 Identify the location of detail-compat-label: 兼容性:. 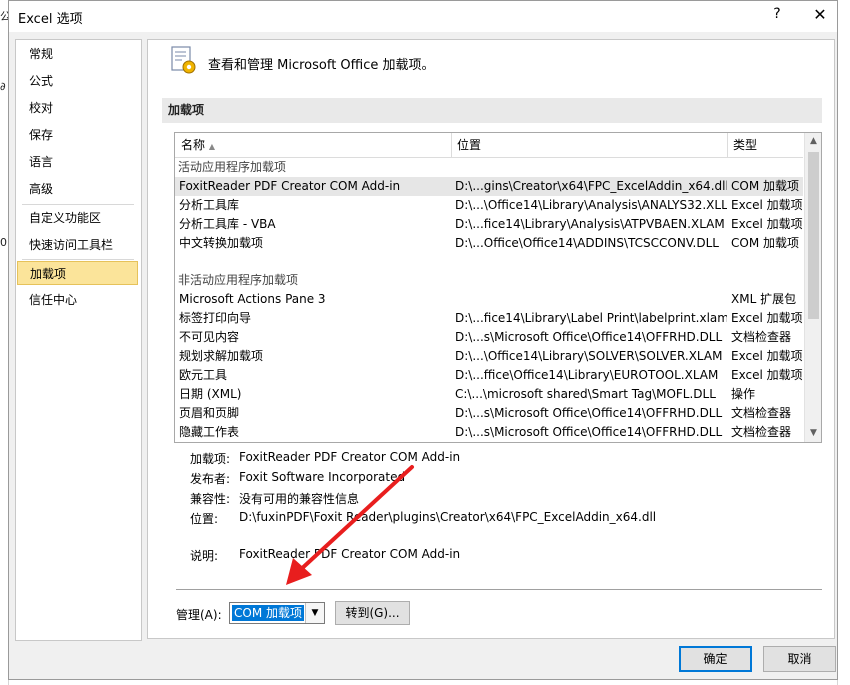
(210, 499).